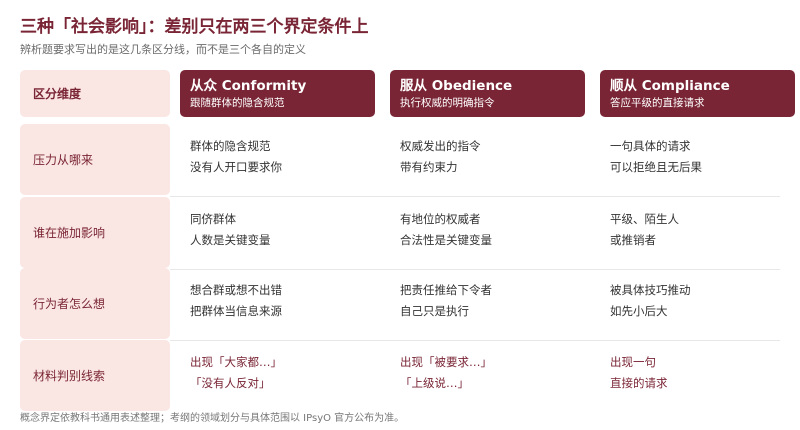 This screenshot has width=800, height=430. I want to click on column-name: 顺从 Compliance, so click(670, 86).